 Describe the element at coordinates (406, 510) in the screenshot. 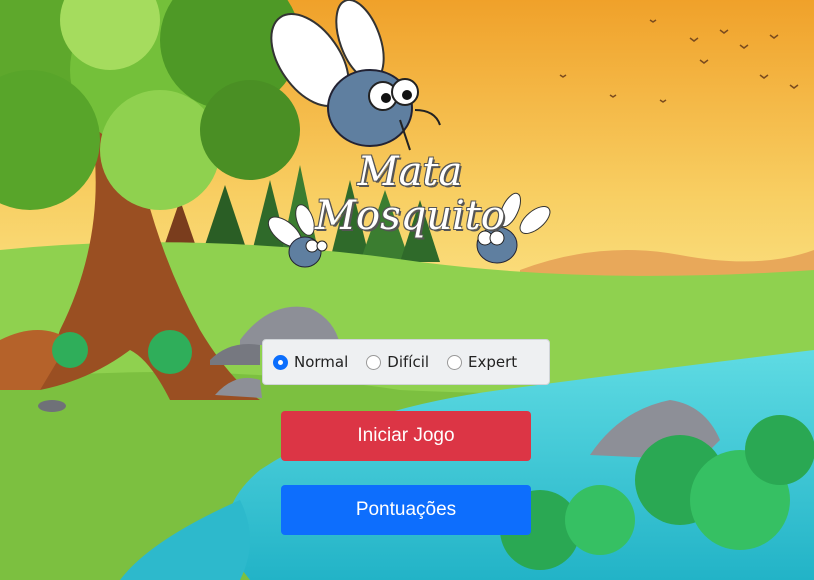

I see `scores-button: Pontuações` at that location.